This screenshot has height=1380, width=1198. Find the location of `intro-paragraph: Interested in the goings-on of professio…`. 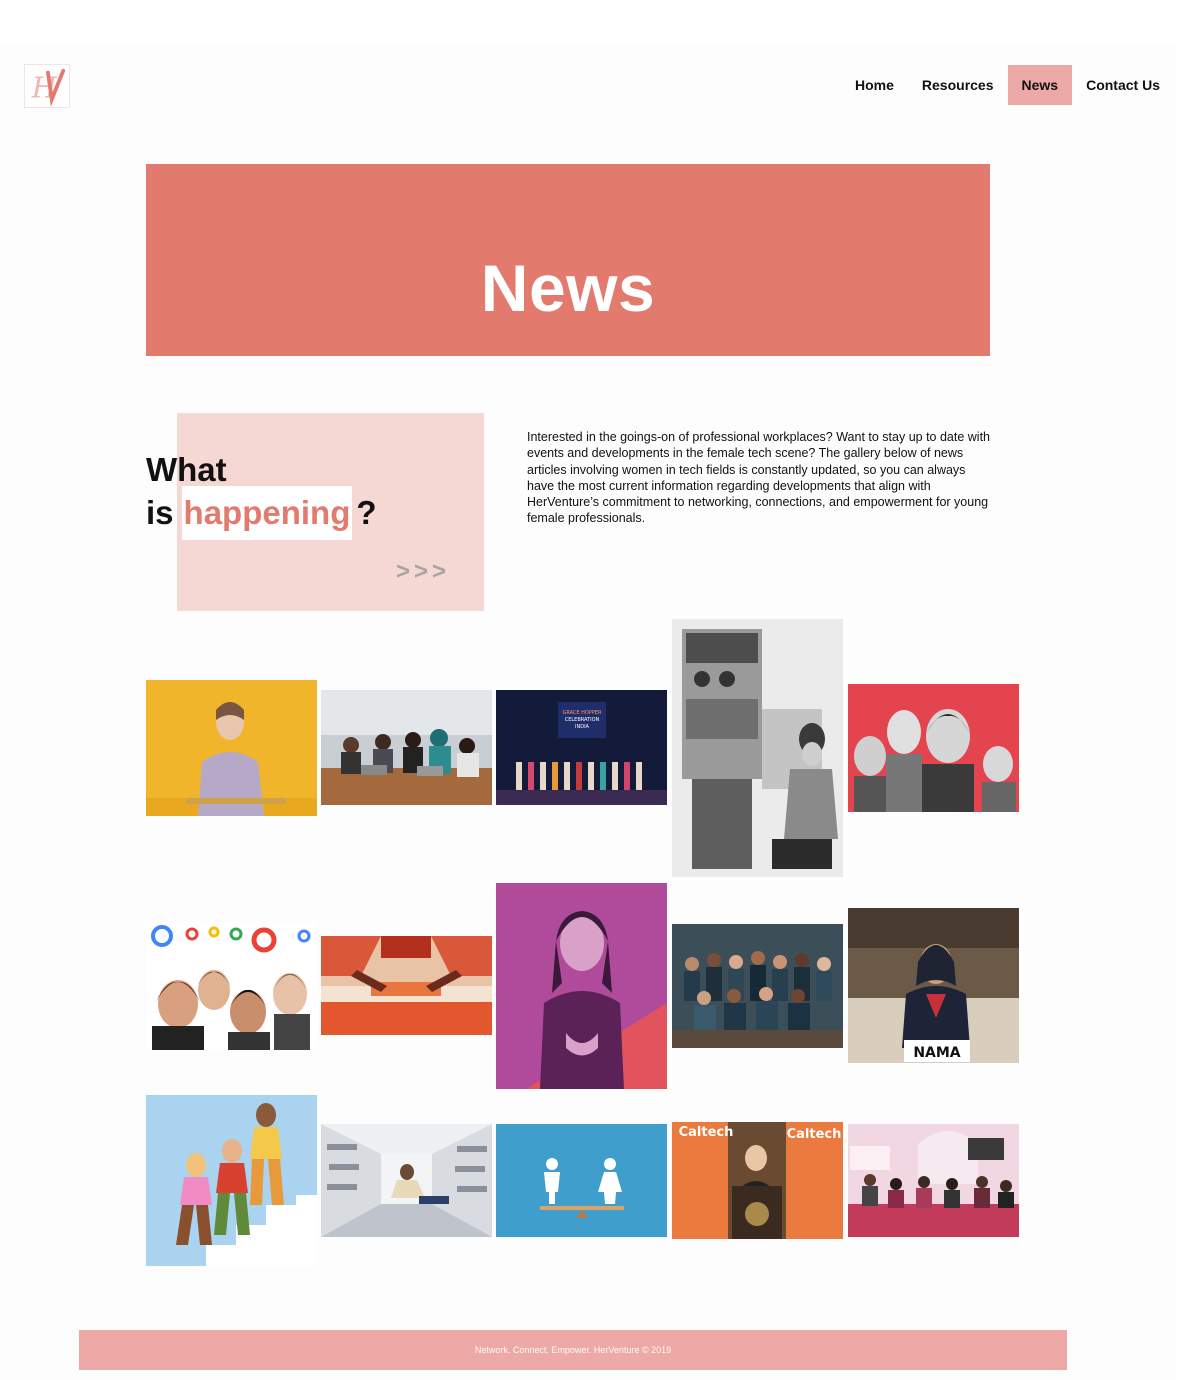

intro-paragraph: Interested in the goings-on of professio… is located at coordinates (758, 478).